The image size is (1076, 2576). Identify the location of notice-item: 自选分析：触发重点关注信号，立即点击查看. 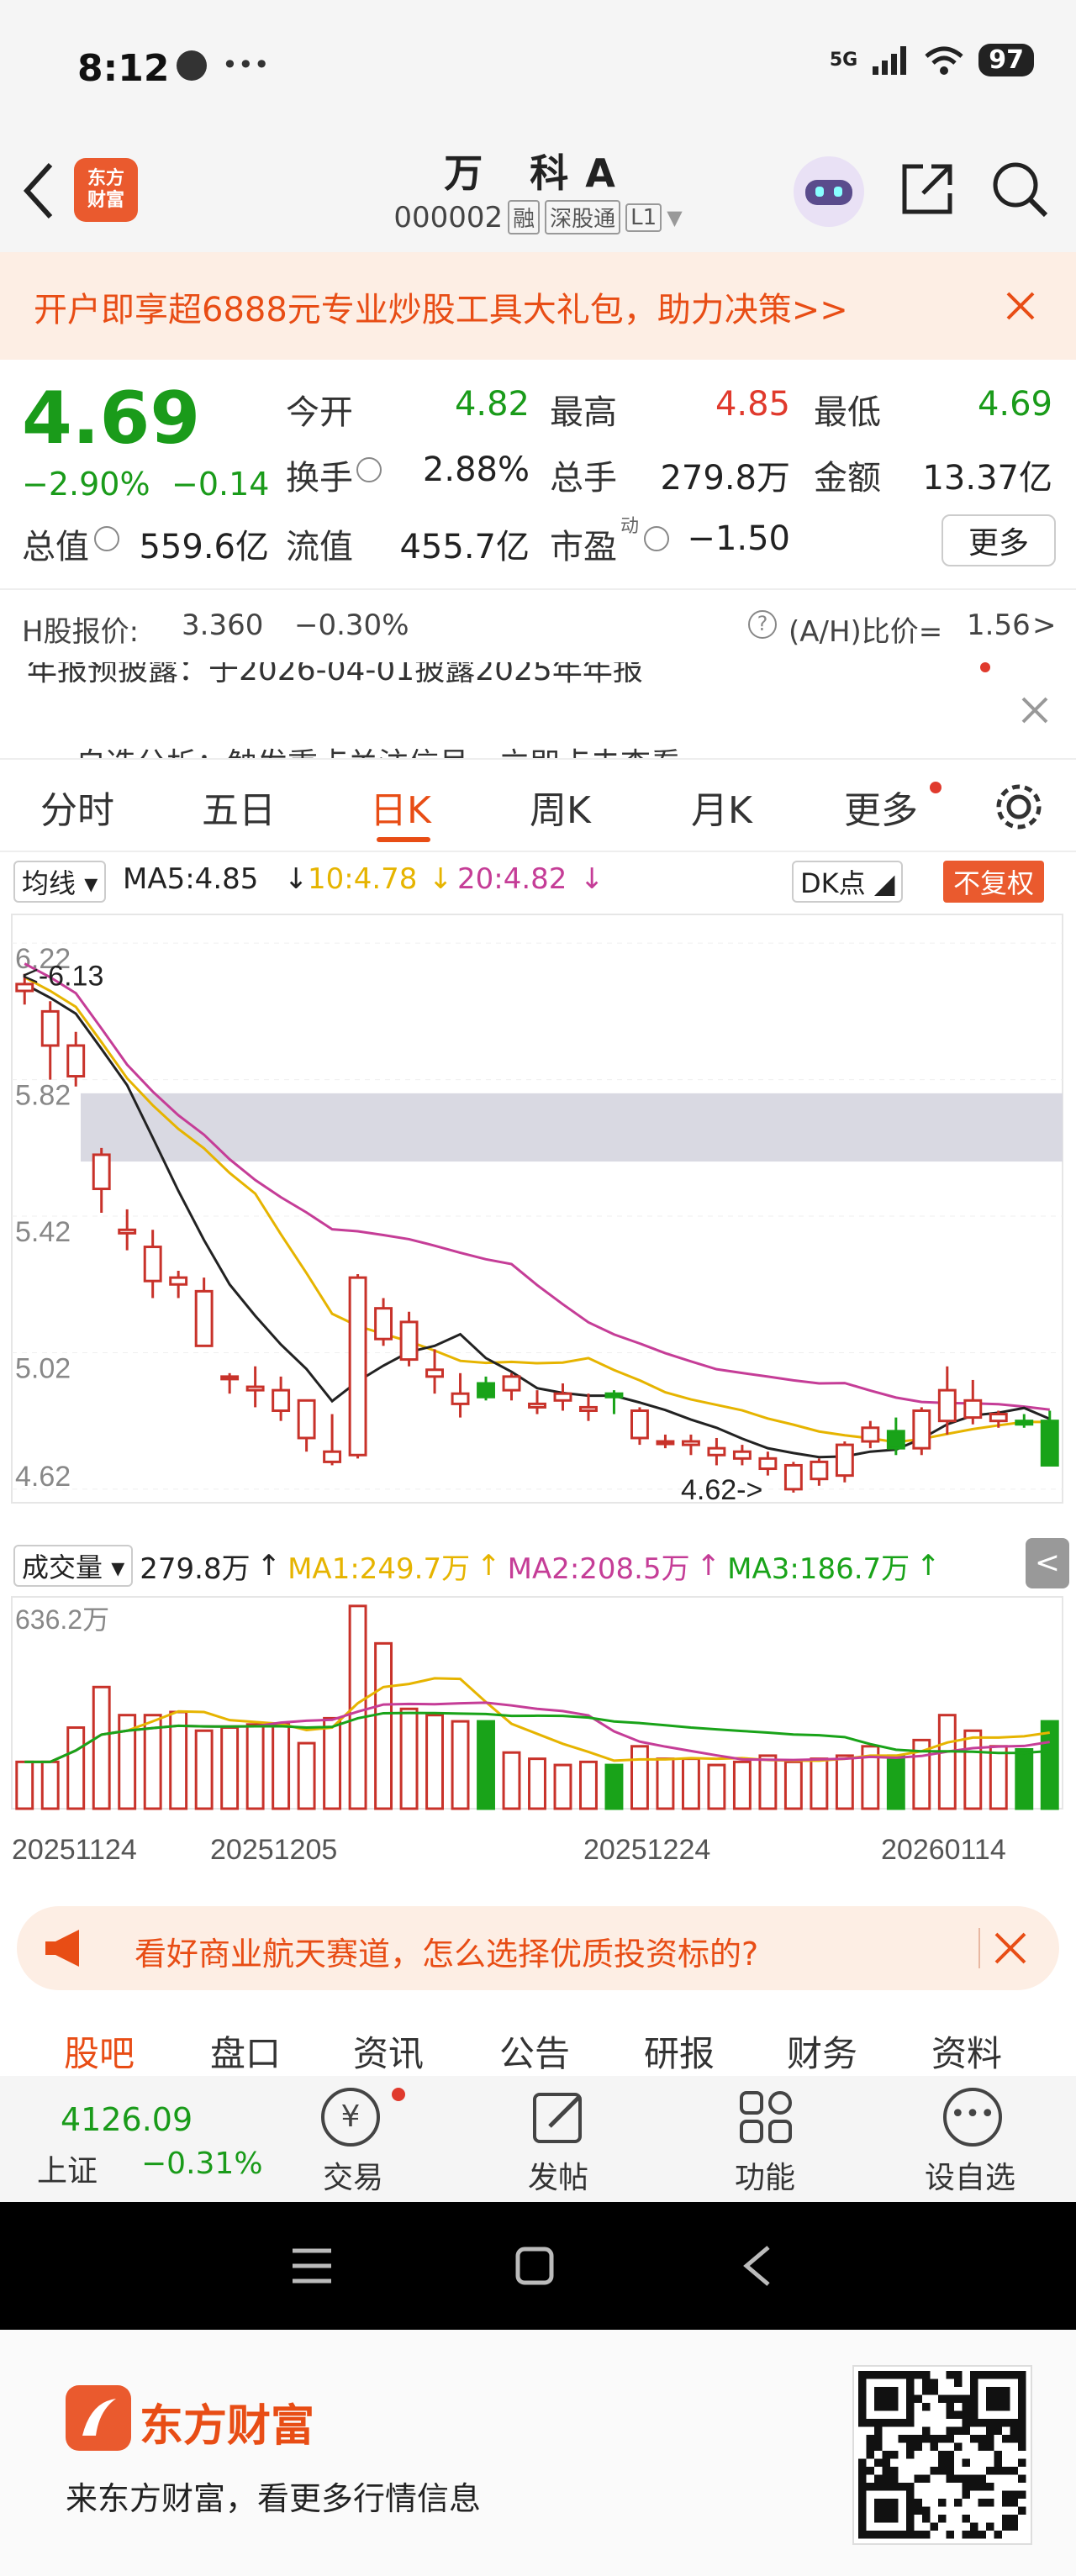
(378, 749).